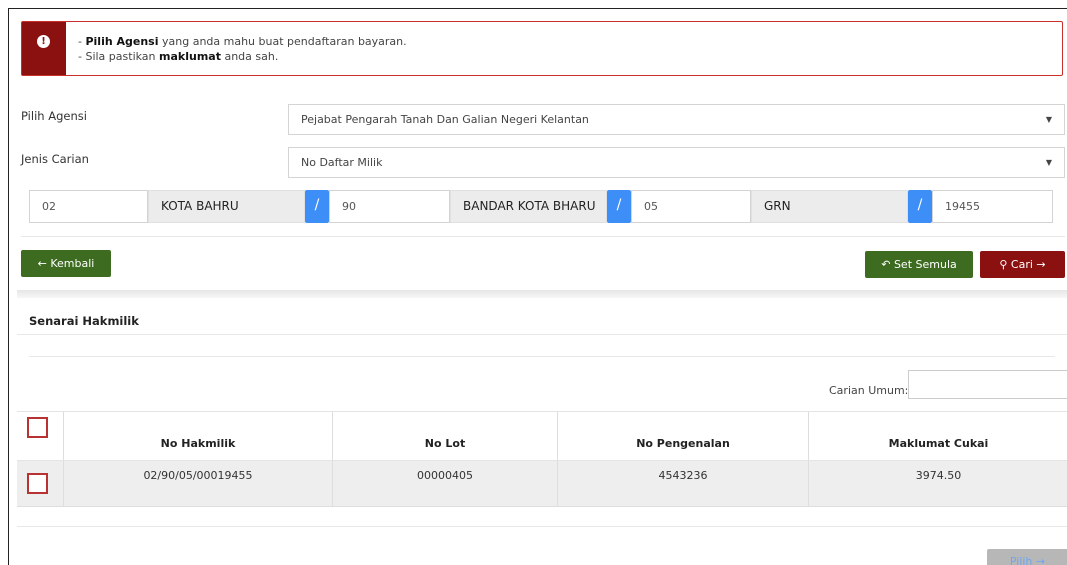  Describe the element at coordinates (66, 263) in the screenshot. I see `back-button: ← Kembali` at that location.